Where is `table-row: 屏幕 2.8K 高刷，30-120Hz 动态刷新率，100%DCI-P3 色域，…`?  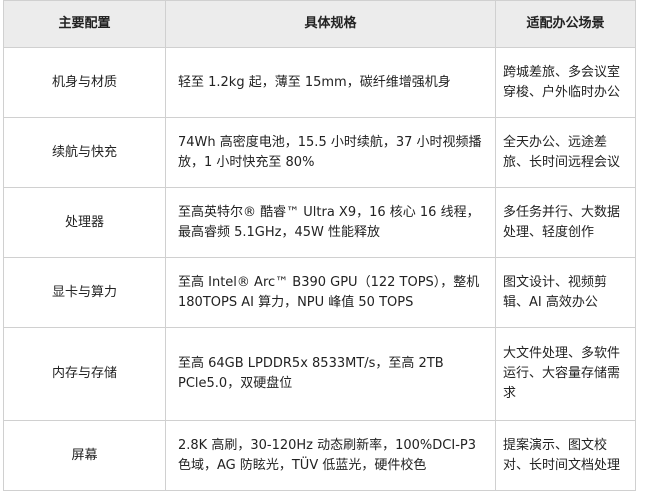 table-row: 屏幕 2.8K 高刷，30-120Hz 动态刷新率，100%DCI-P3 色域，… is located at coordinates (319, 455).